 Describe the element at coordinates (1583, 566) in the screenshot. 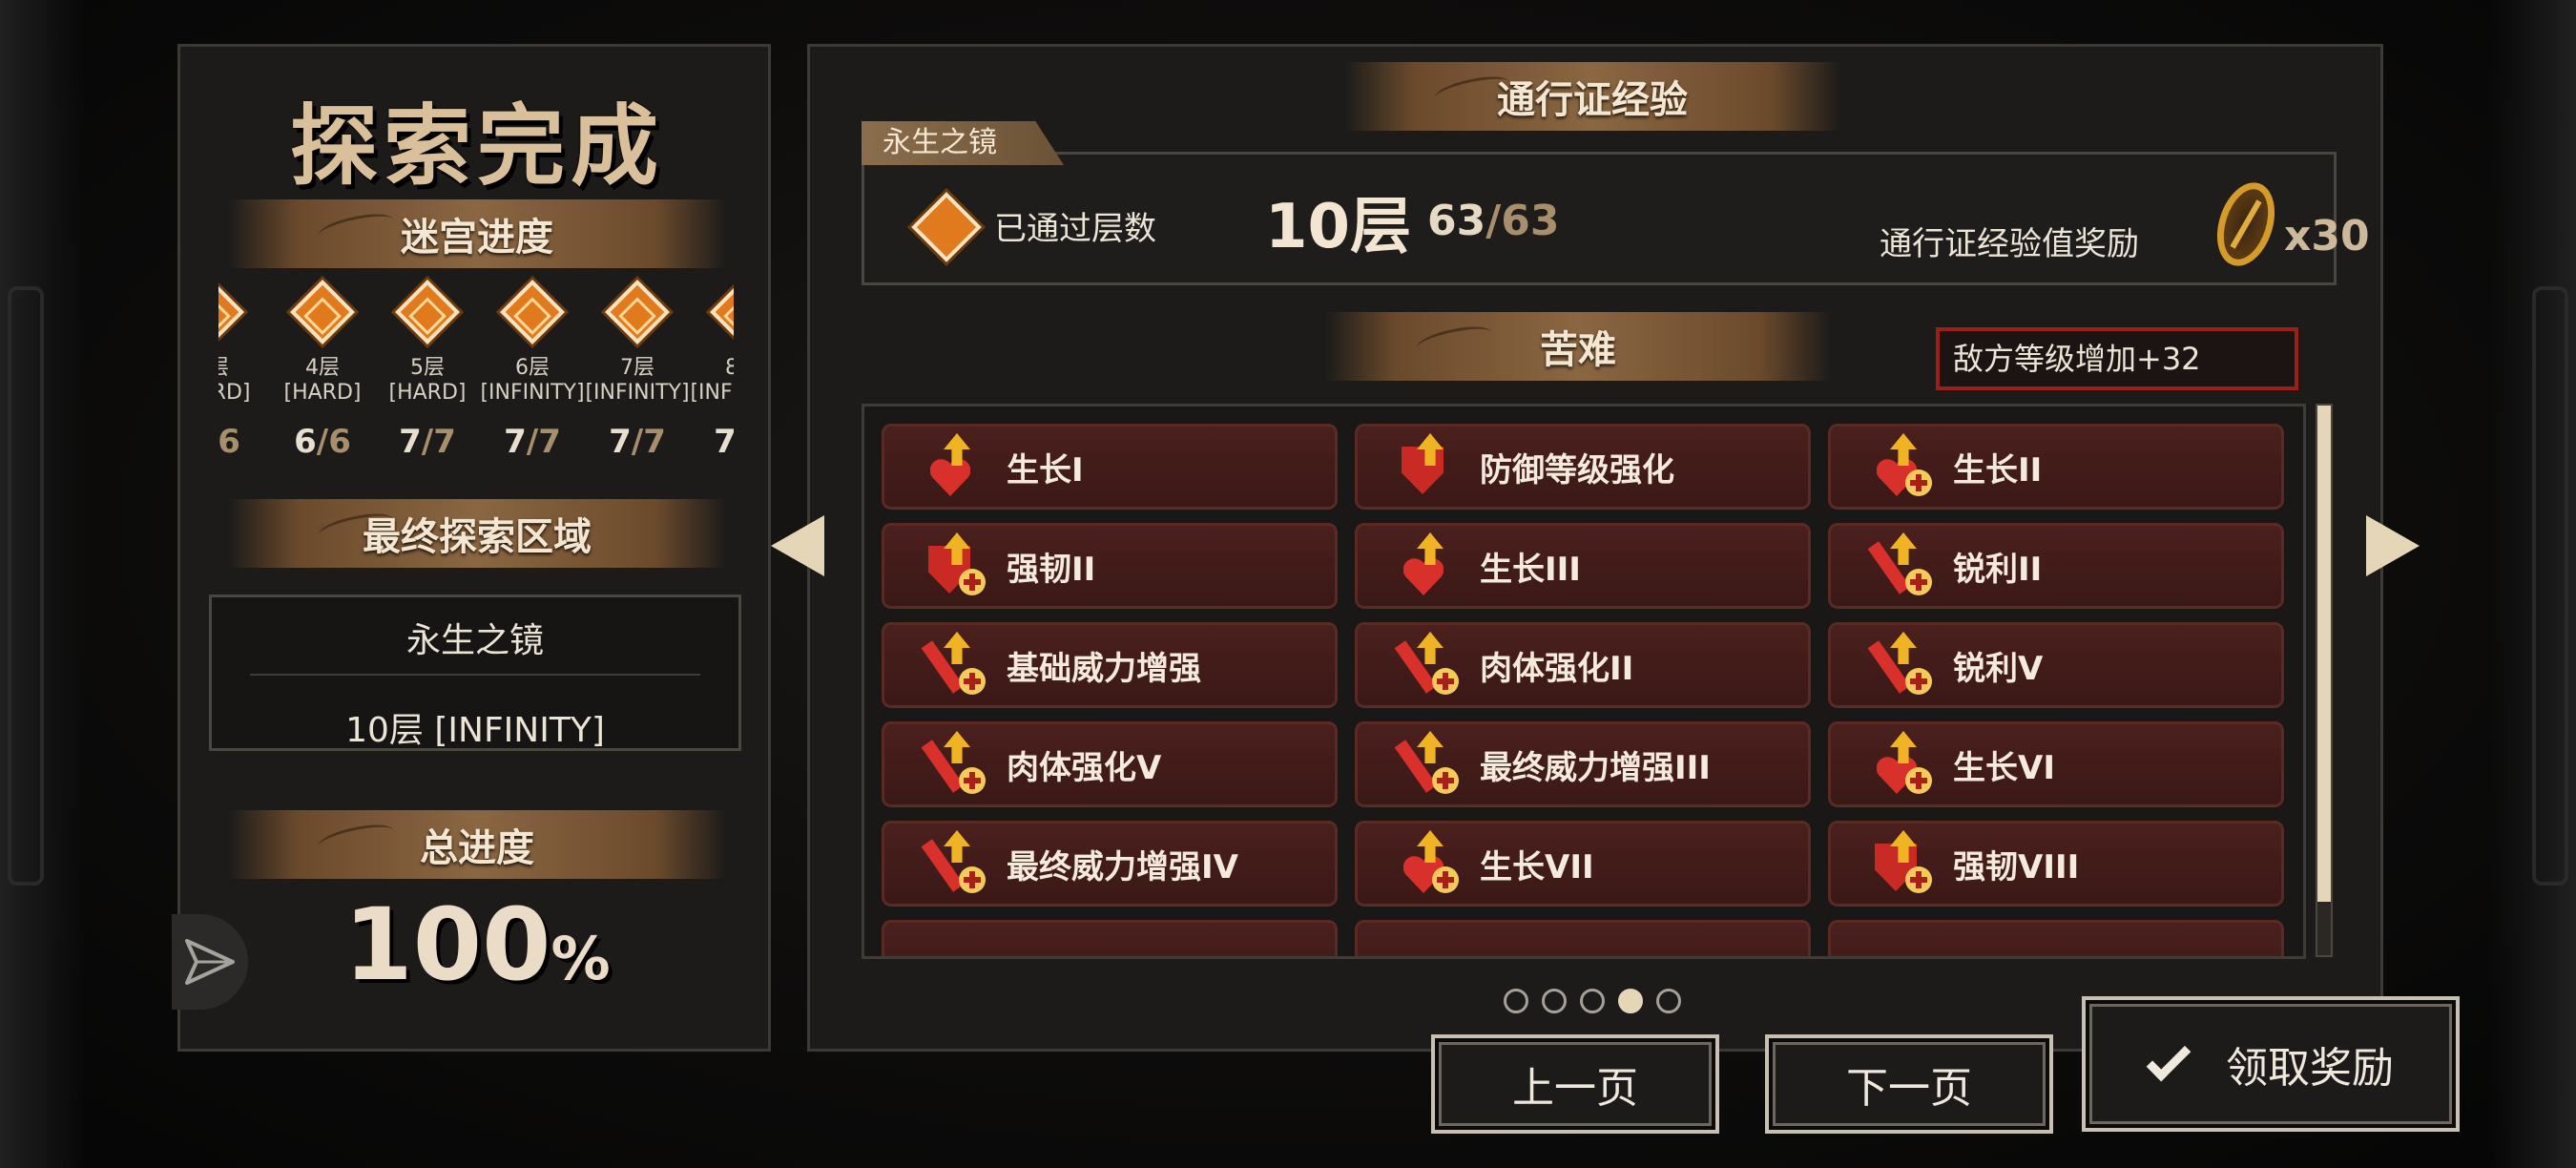

I see `hardship-tile: 生长III` at that location.